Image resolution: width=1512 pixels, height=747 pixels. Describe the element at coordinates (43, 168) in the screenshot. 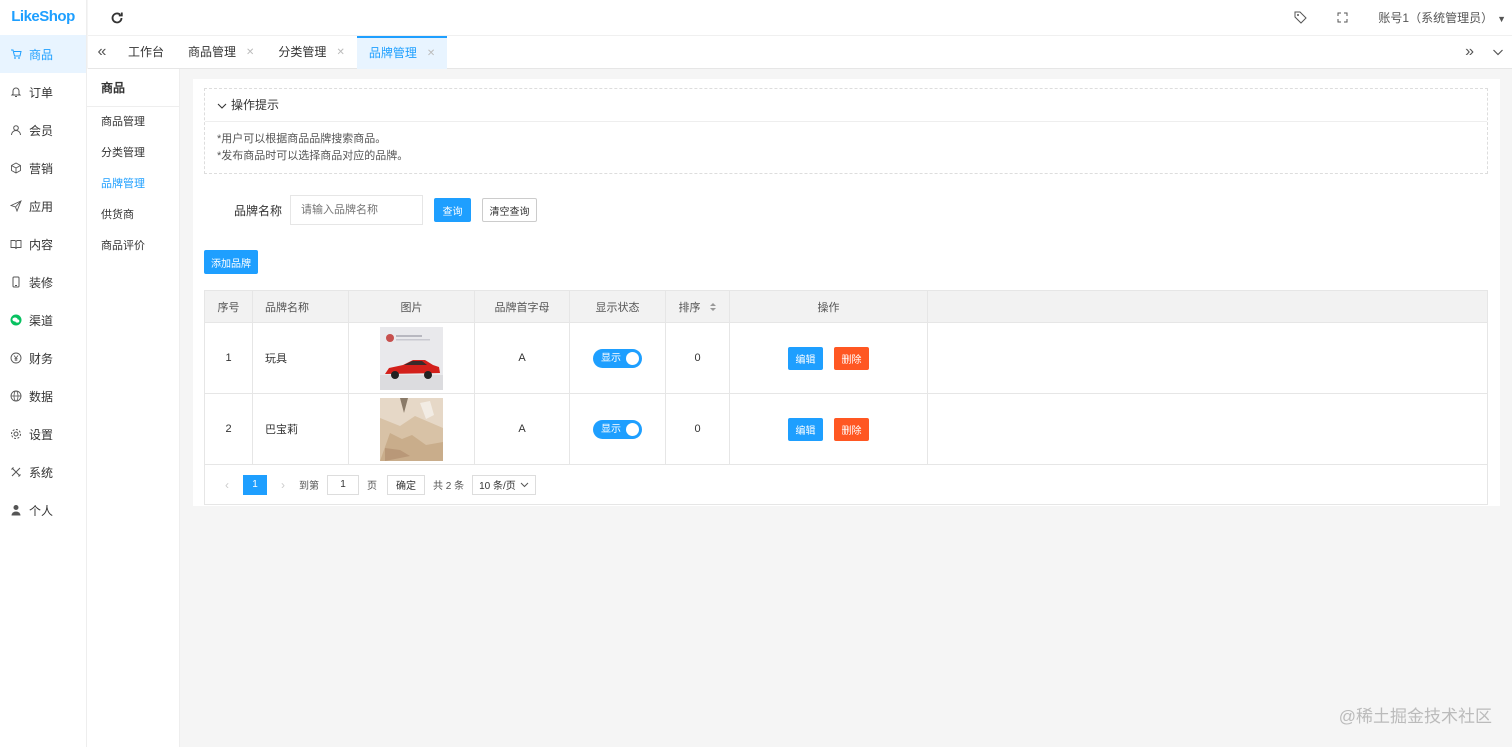

I see `sidebar-item-marketing: 营销` at that location.